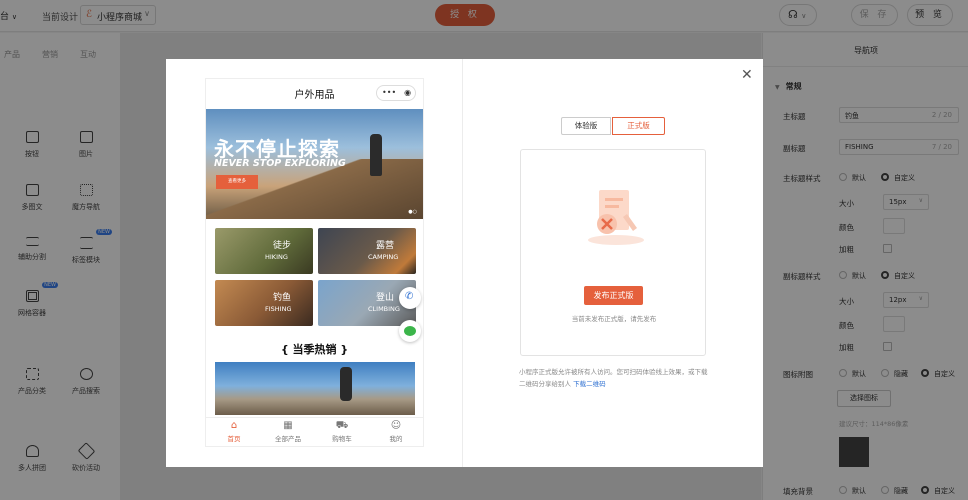 This screenshot has width=968, height=500. Describe the element at coordinates (747, 75) in the screenshot. I see `close-icon: ✕` at that location.